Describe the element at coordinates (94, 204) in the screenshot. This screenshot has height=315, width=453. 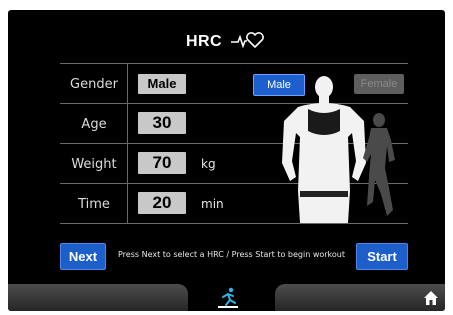
I see `time-label: Time` at that location.